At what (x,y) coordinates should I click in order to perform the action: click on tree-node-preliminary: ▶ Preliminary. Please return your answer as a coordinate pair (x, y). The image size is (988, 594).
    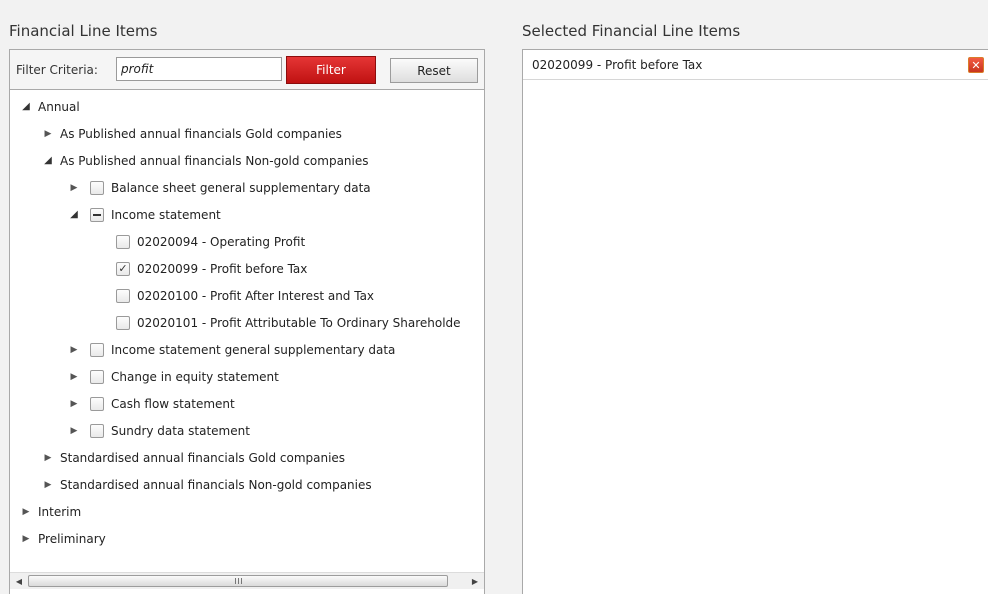
    Looking at the image, I should click on (63, 538).